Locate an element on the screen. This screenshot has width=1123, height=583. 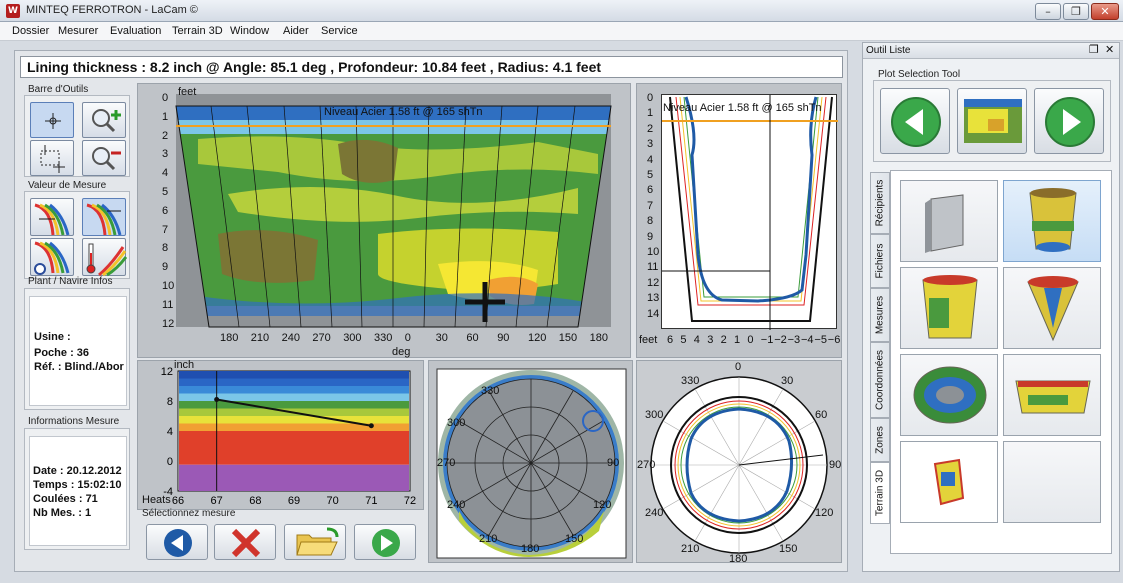
unrolled-y-tick-6: 6 is located at coordinates (165, 210).